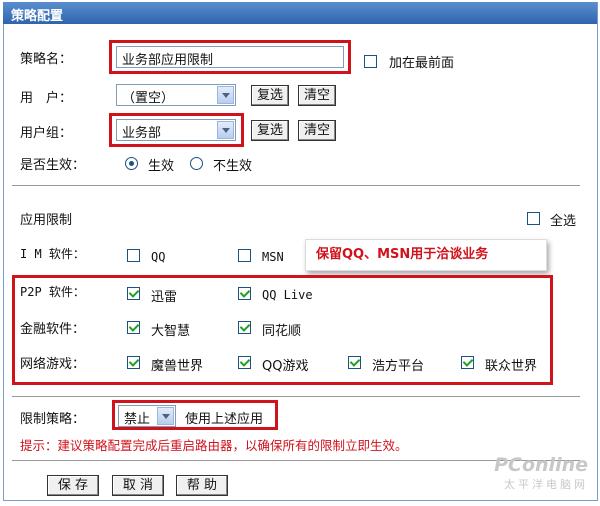 Image resolution: width=600 pixels, height=506 pixels. What do you see at coordinates (133, 327) in the screenshot?
I see `app-checkbox-dazhihui` at bounding box center [133, 327].